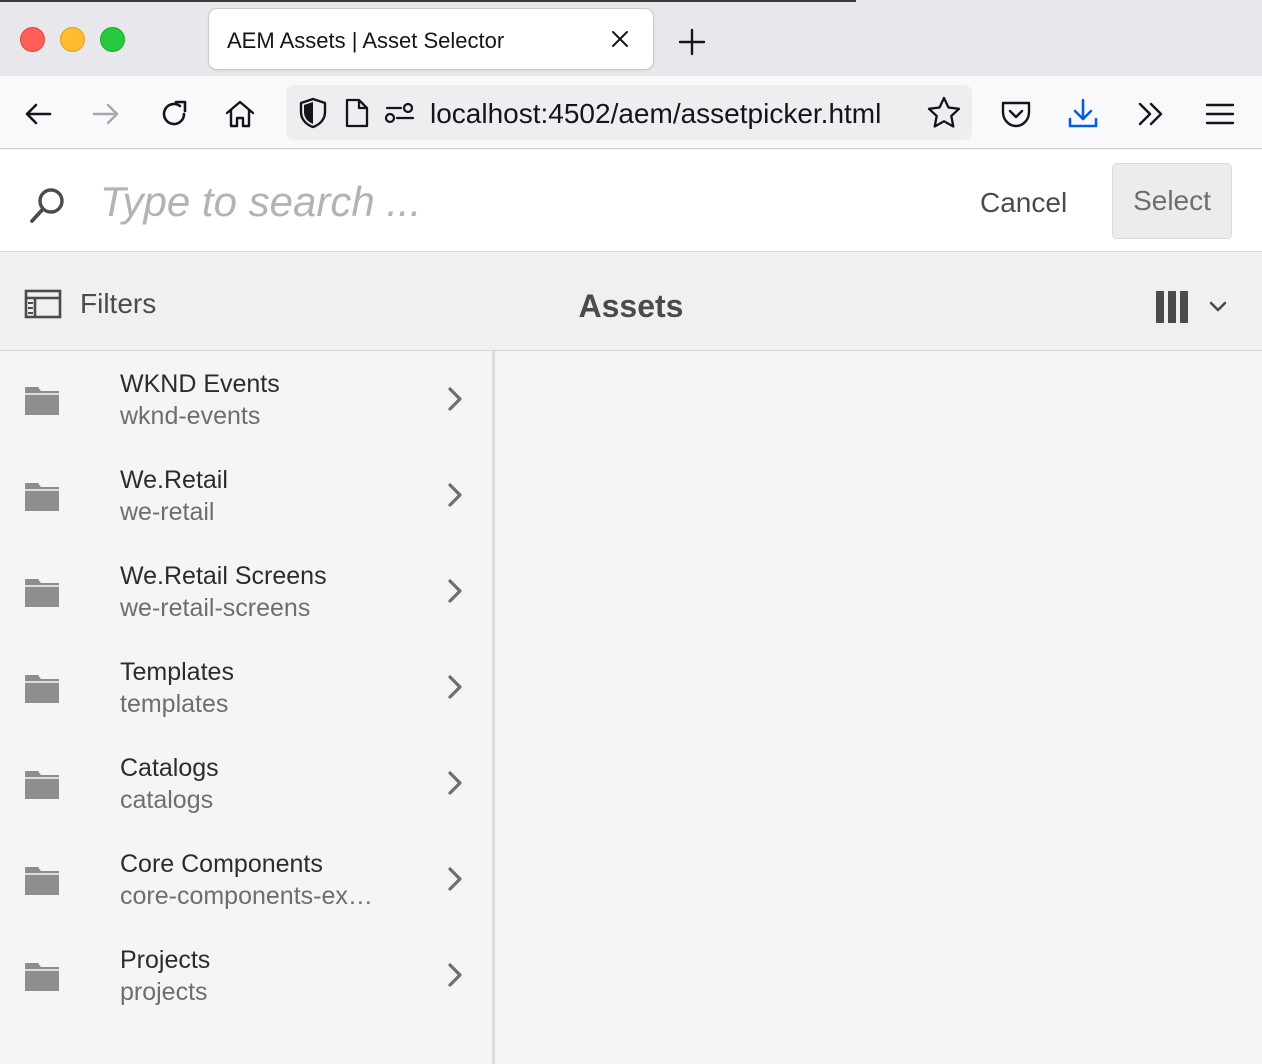  I want to click on list-item: WKND Events wknd-events, so click(246, 399).